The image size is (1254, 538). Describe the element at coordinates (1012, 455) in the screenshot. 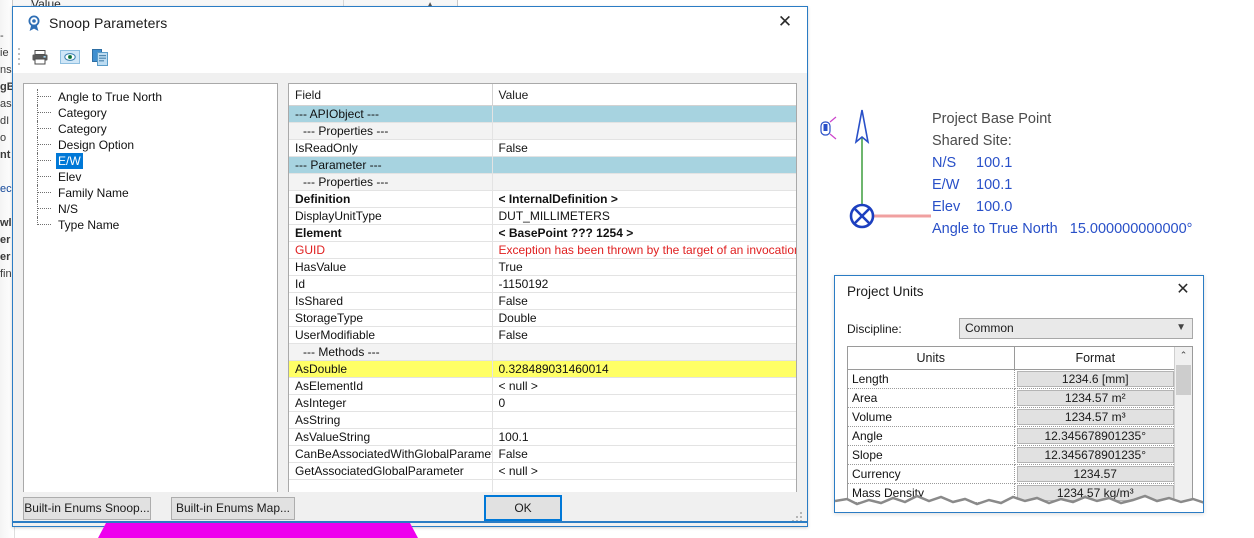

I see `table-row: Slope 12.345678901235°` at that location.